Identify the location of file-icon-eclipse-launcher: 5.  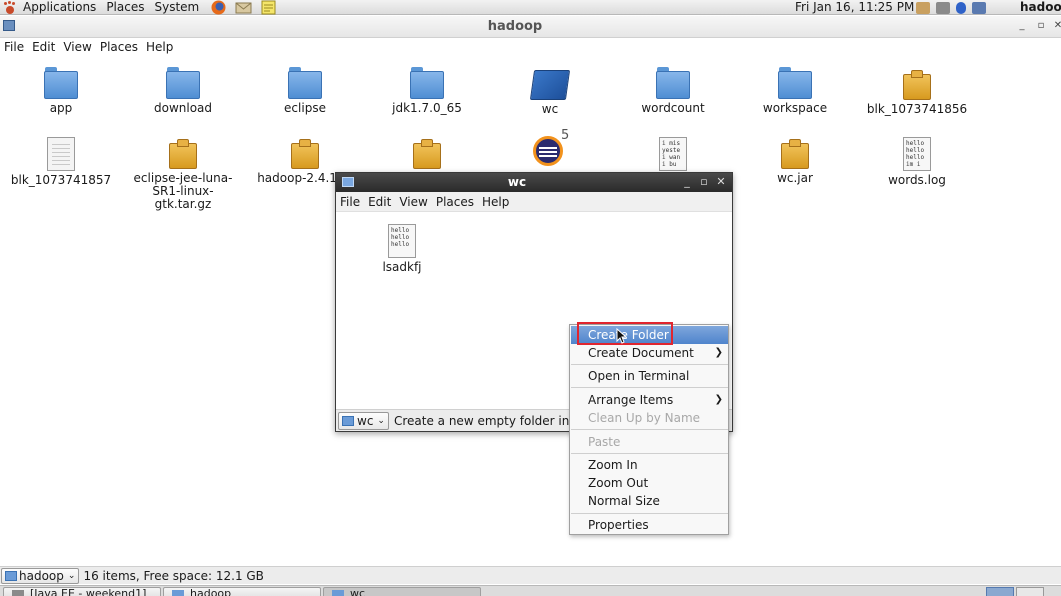
(550, 145).